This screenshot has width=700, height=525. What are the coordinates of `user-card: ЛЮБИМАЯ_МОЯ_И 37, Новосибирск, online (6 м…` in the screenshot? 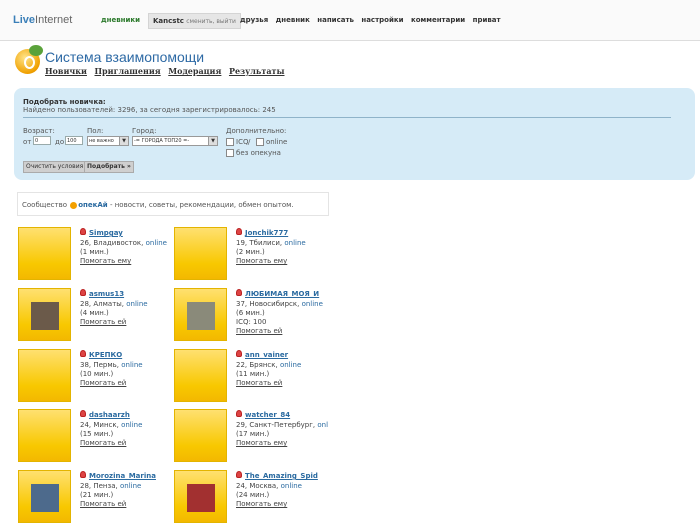 It's located at (249, 315).